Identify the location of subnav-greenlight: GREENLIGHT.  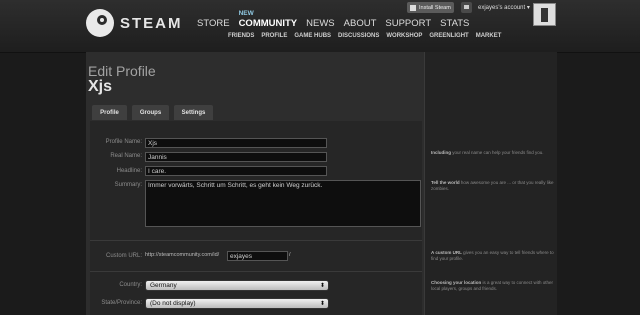
(448, 36).